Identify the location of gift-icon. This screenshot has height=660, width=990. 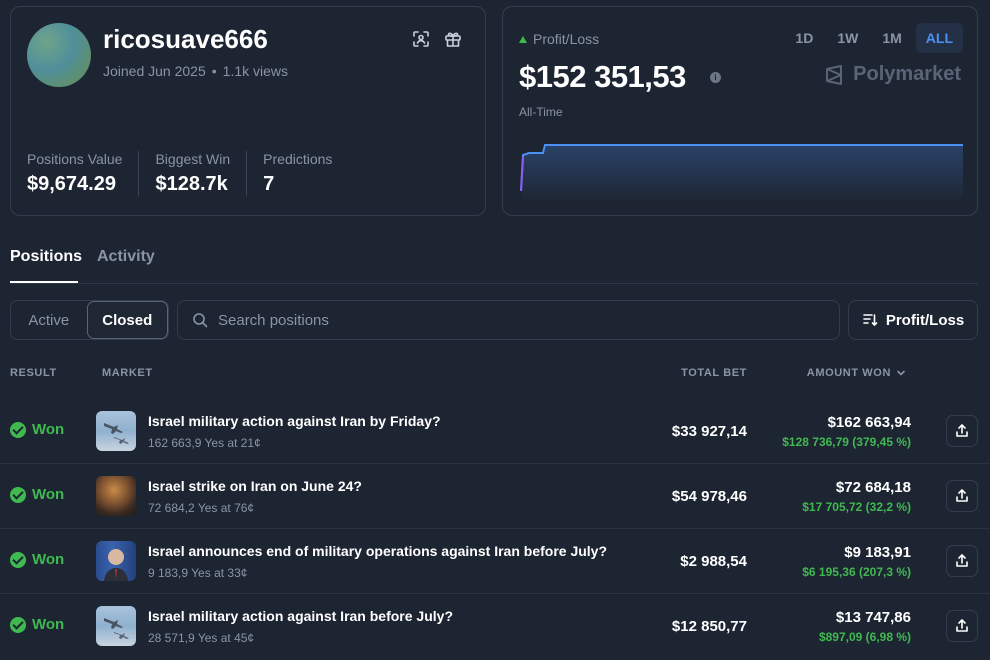
(453, 39).